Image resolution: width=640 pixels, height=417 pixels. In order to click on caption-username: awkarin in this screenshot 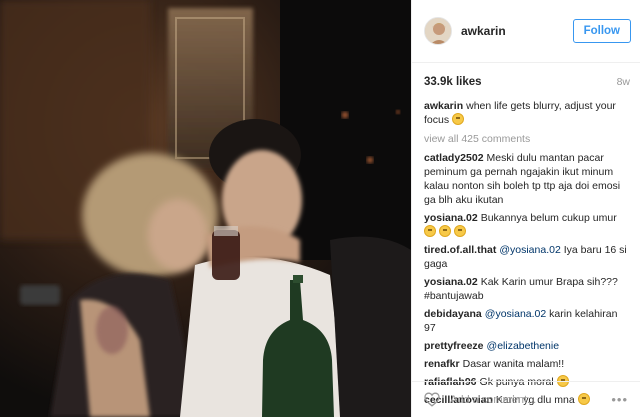, I will do `click(443, 106)`.